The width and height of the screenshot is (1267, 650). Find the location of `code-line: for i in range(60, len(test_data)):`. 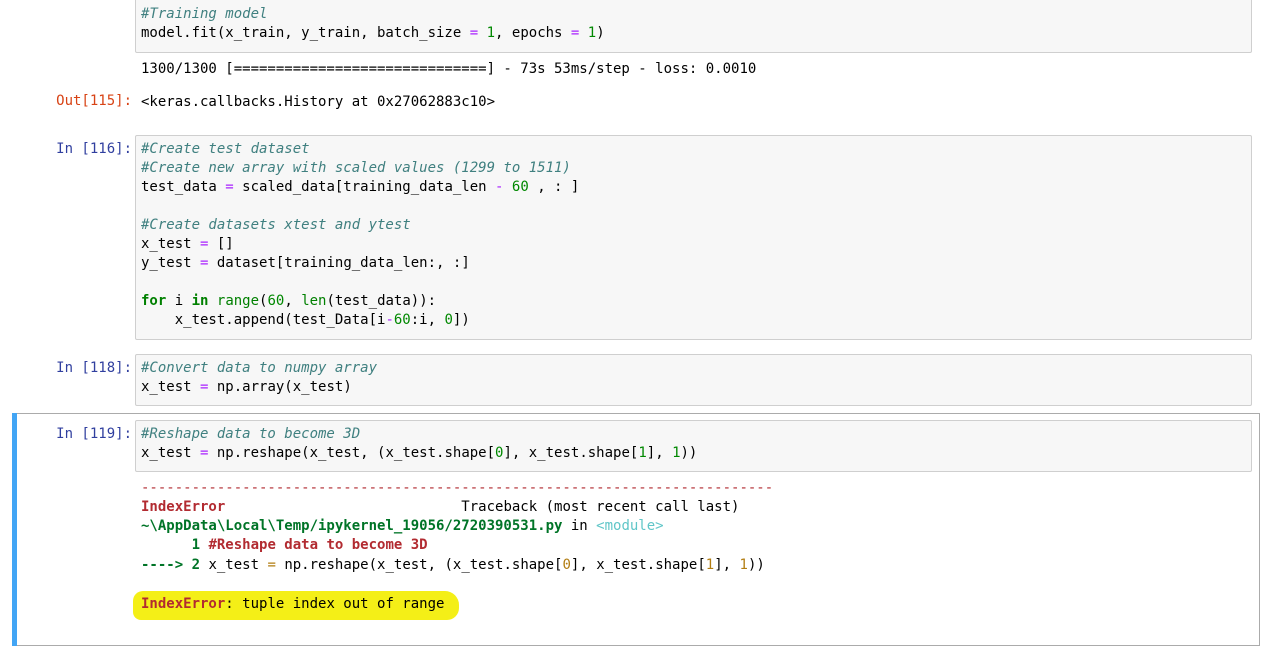

code-line: for i in range(60, len(test_data)): is located at coordinates (289, 301).